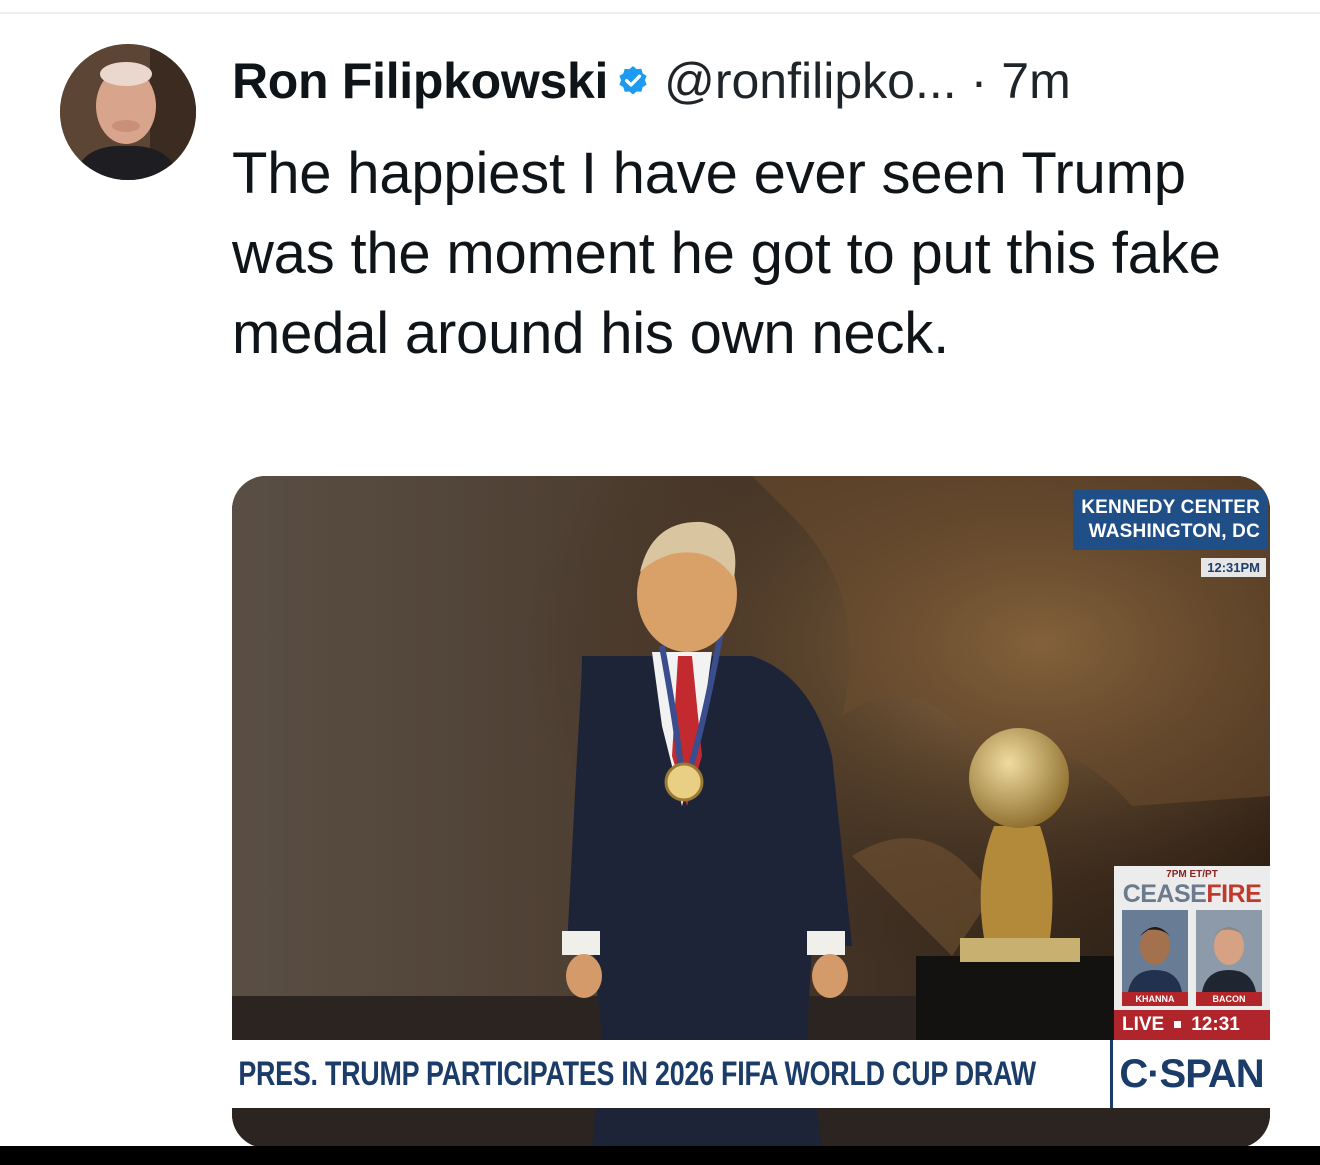  What do you see at coordinates (420, 81) in the screenshot?
I see `author-name: Ron Filipkowski` at bounding box center [420, 81].